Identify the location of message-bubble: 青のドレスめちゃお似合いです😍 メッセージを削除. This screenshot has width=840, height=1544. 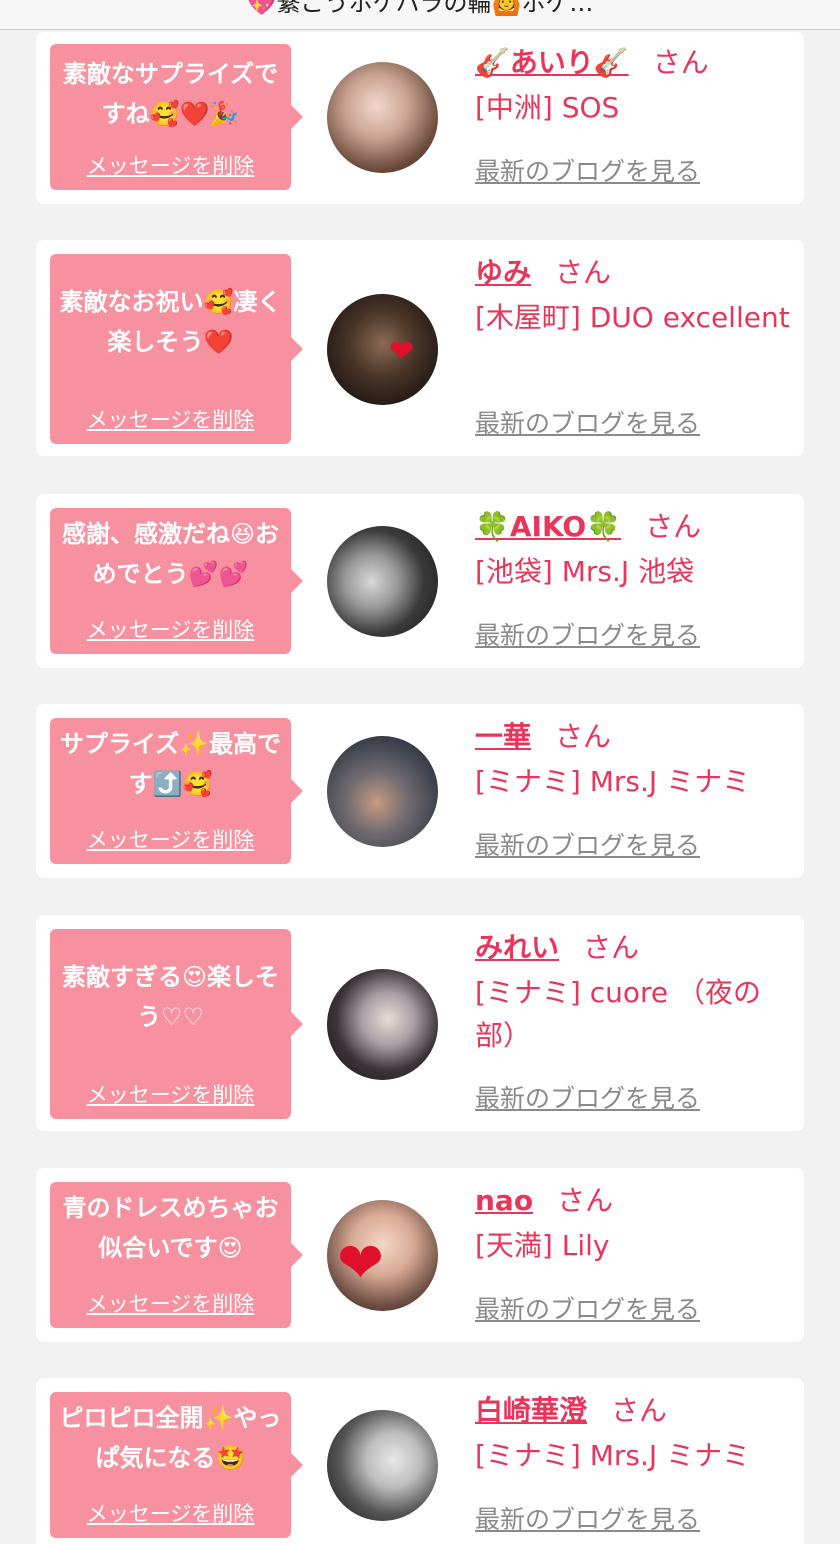
(176, 1255).